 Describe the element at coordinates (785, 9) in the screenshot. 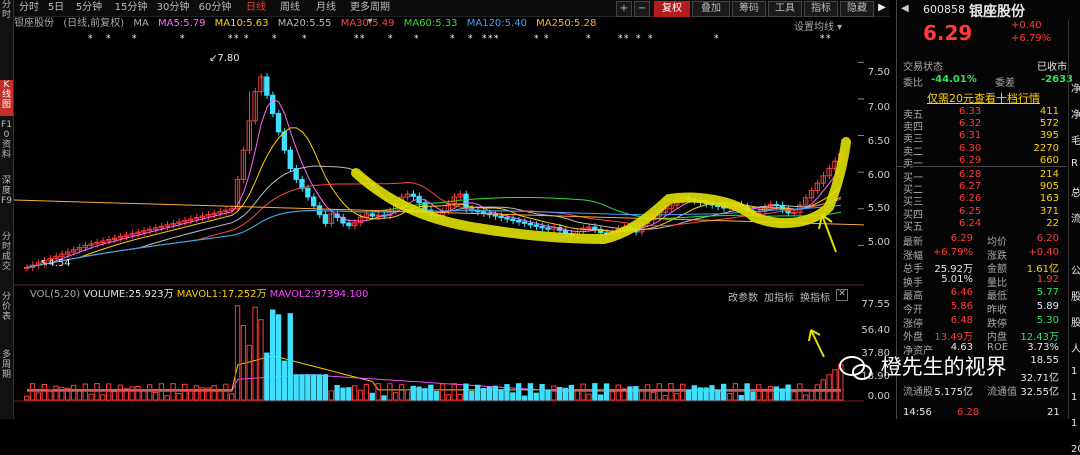

I see `tools-button: 工具` at that location.